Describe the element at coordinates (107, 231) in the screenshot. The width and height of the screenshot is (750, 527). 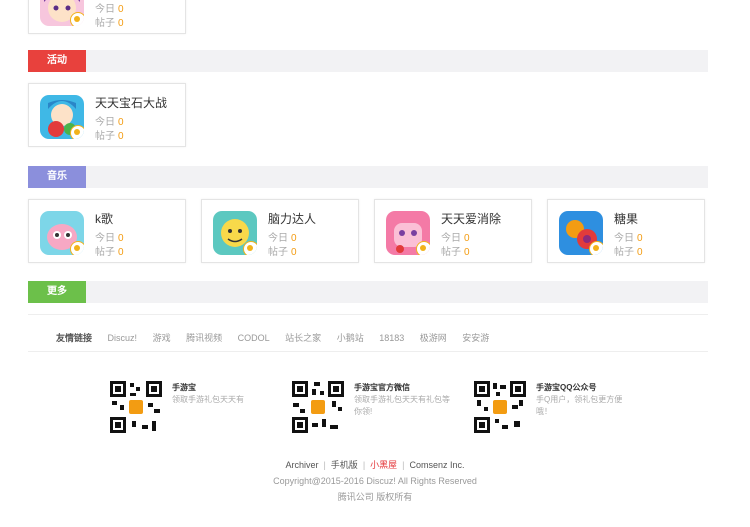
I see `forum-card-k-song: k歌 今日 0 帖子 0` at that location.